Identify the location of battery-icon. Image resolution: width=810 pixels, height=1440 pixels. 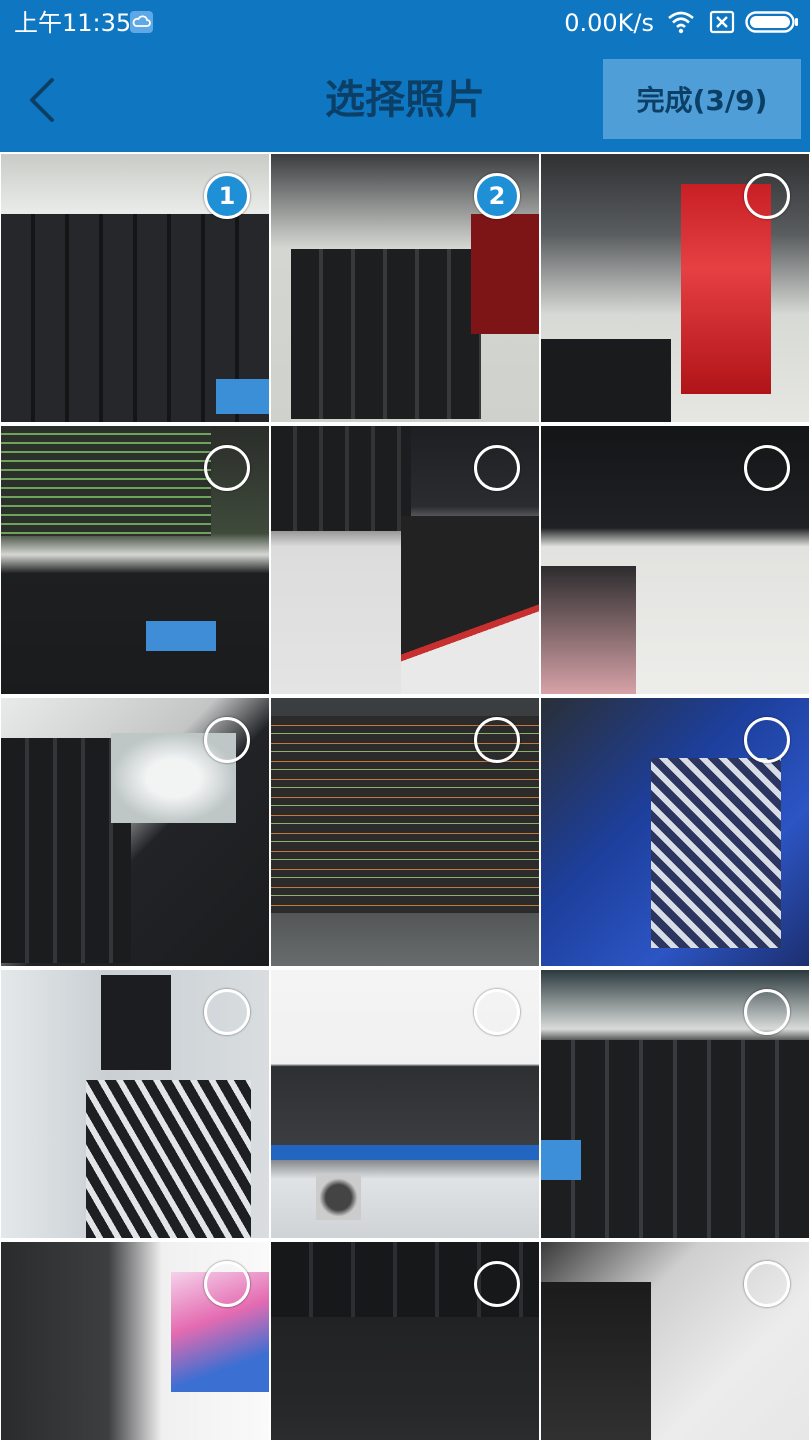
(771, 22).